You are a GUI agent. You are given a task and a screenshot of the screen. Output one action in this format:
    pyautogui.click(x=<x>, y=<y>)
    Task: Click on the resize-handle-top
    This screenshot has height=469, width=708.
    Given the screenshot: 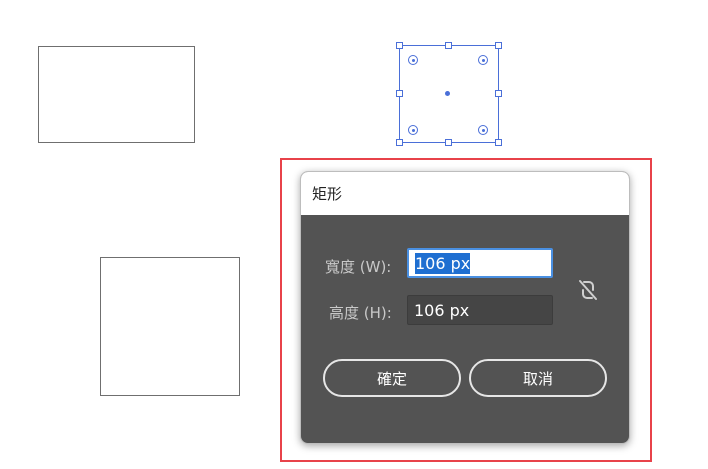 What is the action you would take?
    pyautogui.click(x=448, y=45)
    